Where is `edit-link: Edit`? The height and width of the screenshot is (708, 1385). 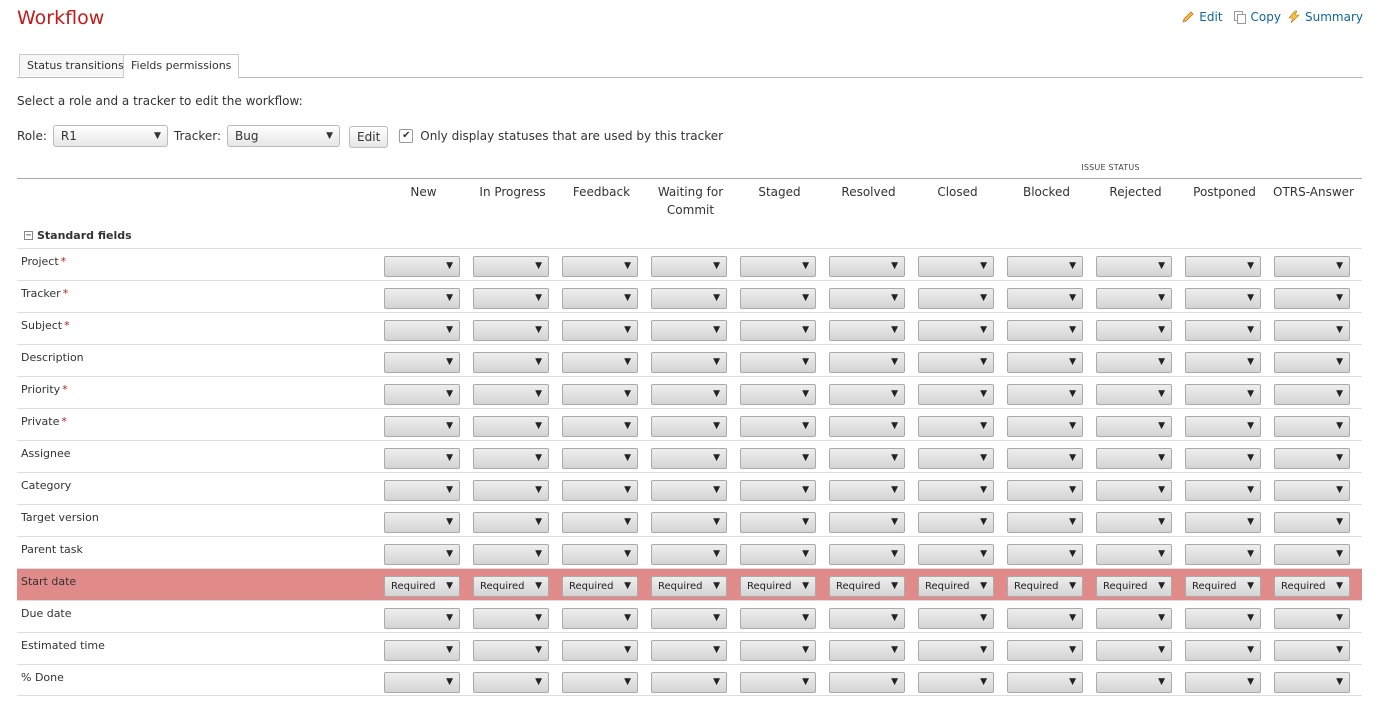 edit-link: Edit is located at coordinates (1202, 17).